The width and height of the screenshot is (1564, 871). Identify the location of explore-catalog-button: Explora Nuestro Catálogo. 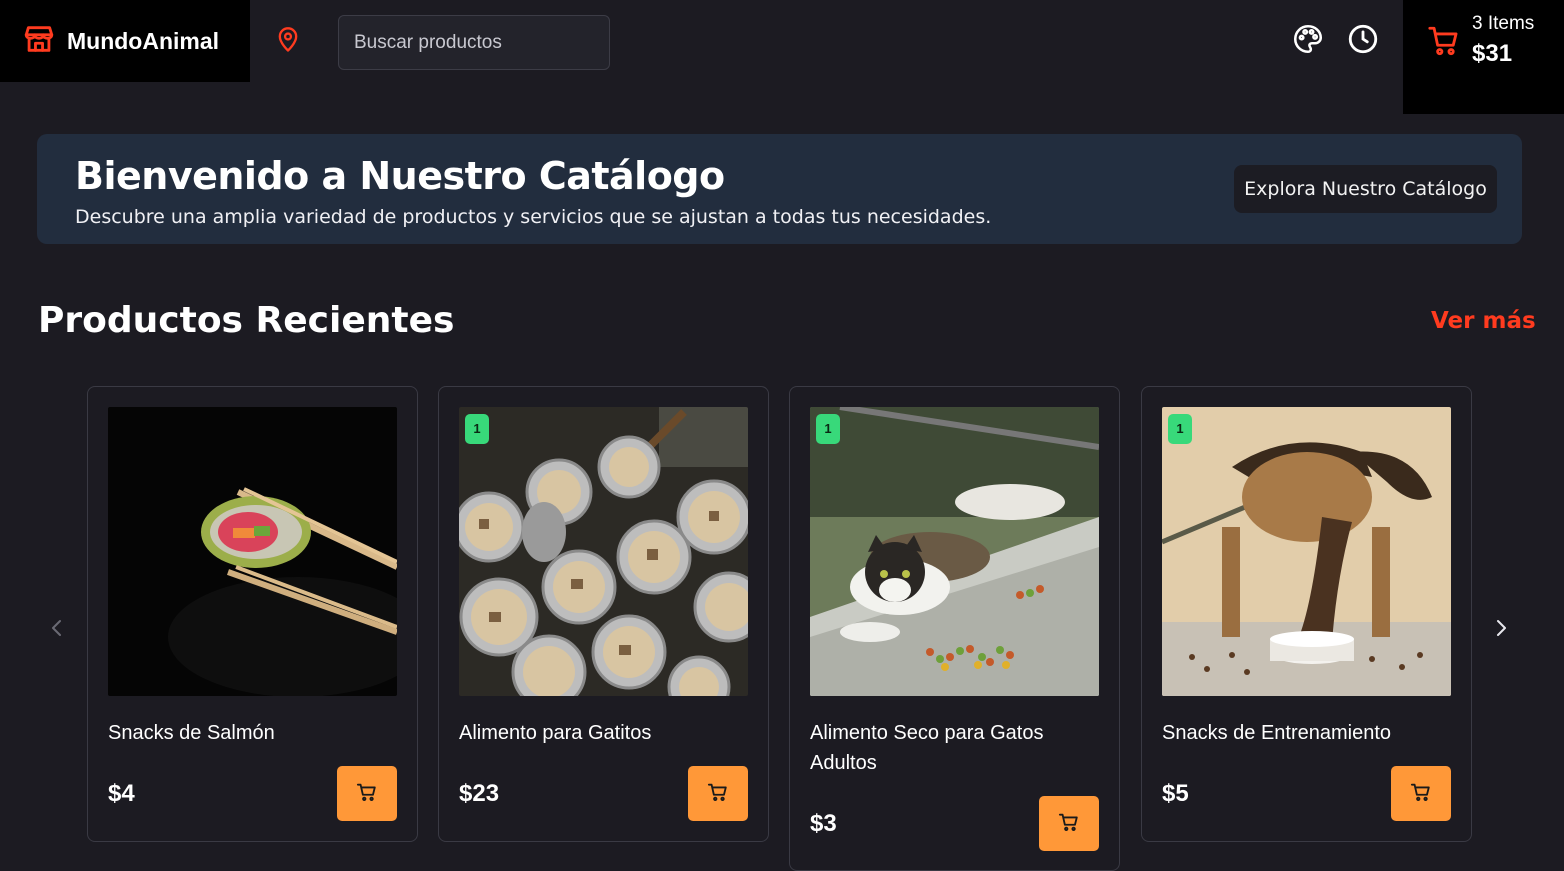
(1365, 189).